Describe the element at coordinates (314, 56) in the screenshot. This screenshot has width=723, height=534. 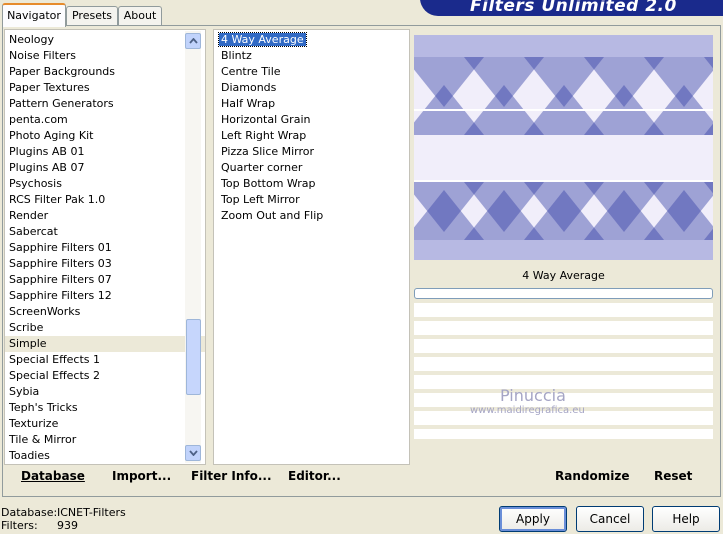
I see `filter-item: Blintz` at that location.